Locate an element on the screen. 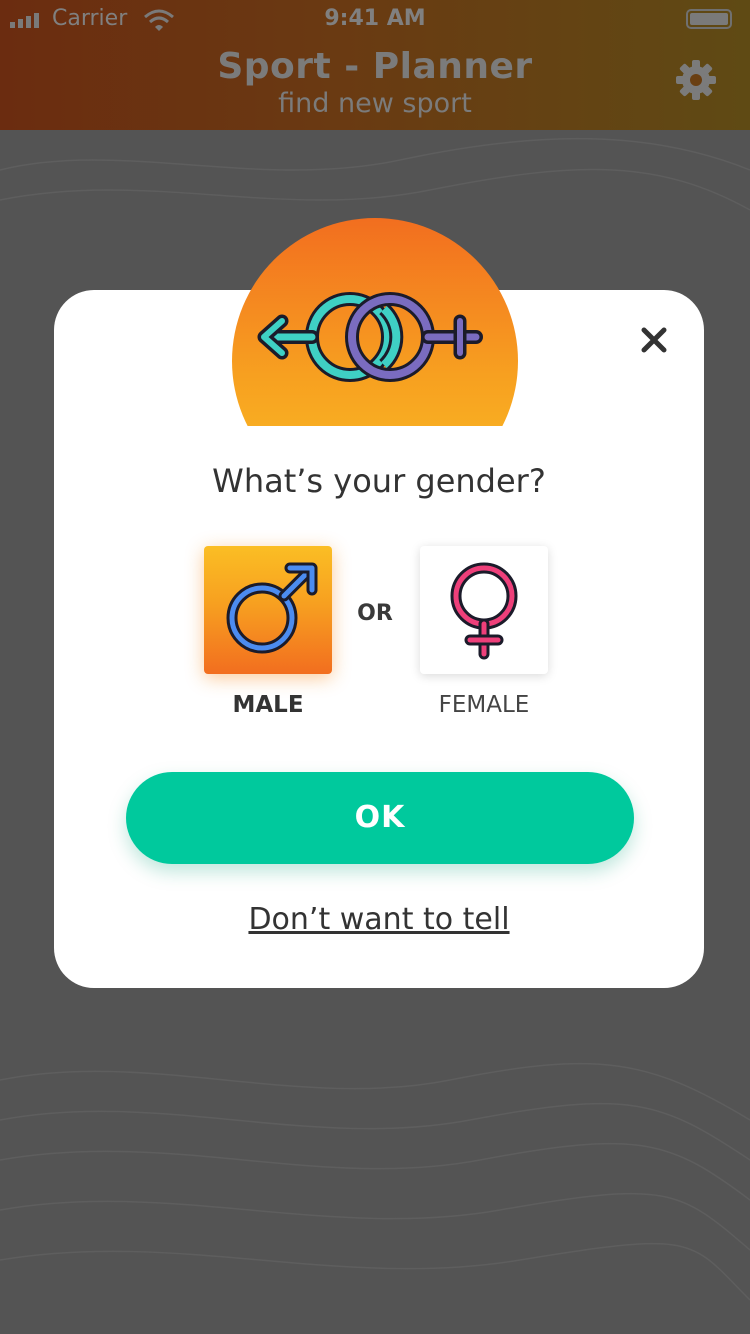  status-bar: Carrier 9:41 AM is located at coordinates (375, 20).